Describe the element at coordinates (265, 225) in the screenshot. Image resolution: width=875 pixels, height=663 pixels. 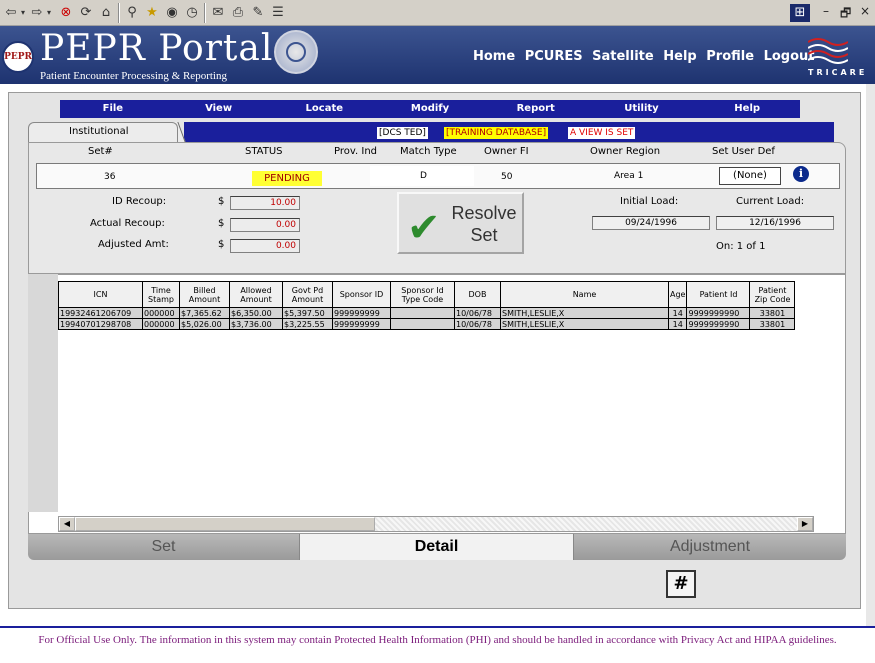
I see `actual-recoup-field: 0.00` at that location.